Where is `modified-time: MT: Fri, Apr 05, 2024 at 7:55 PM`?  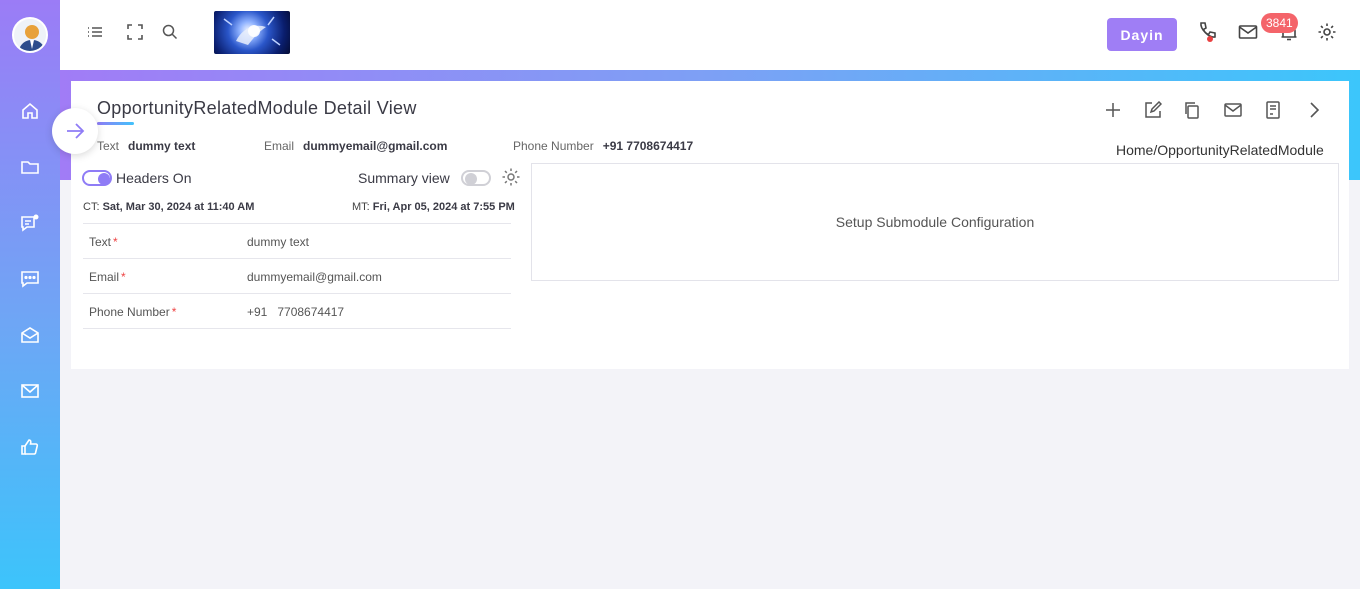 modified-time: MT: Fri, Apr 05, 2024 at 7:55 PM is located at coordinates (433, 207).